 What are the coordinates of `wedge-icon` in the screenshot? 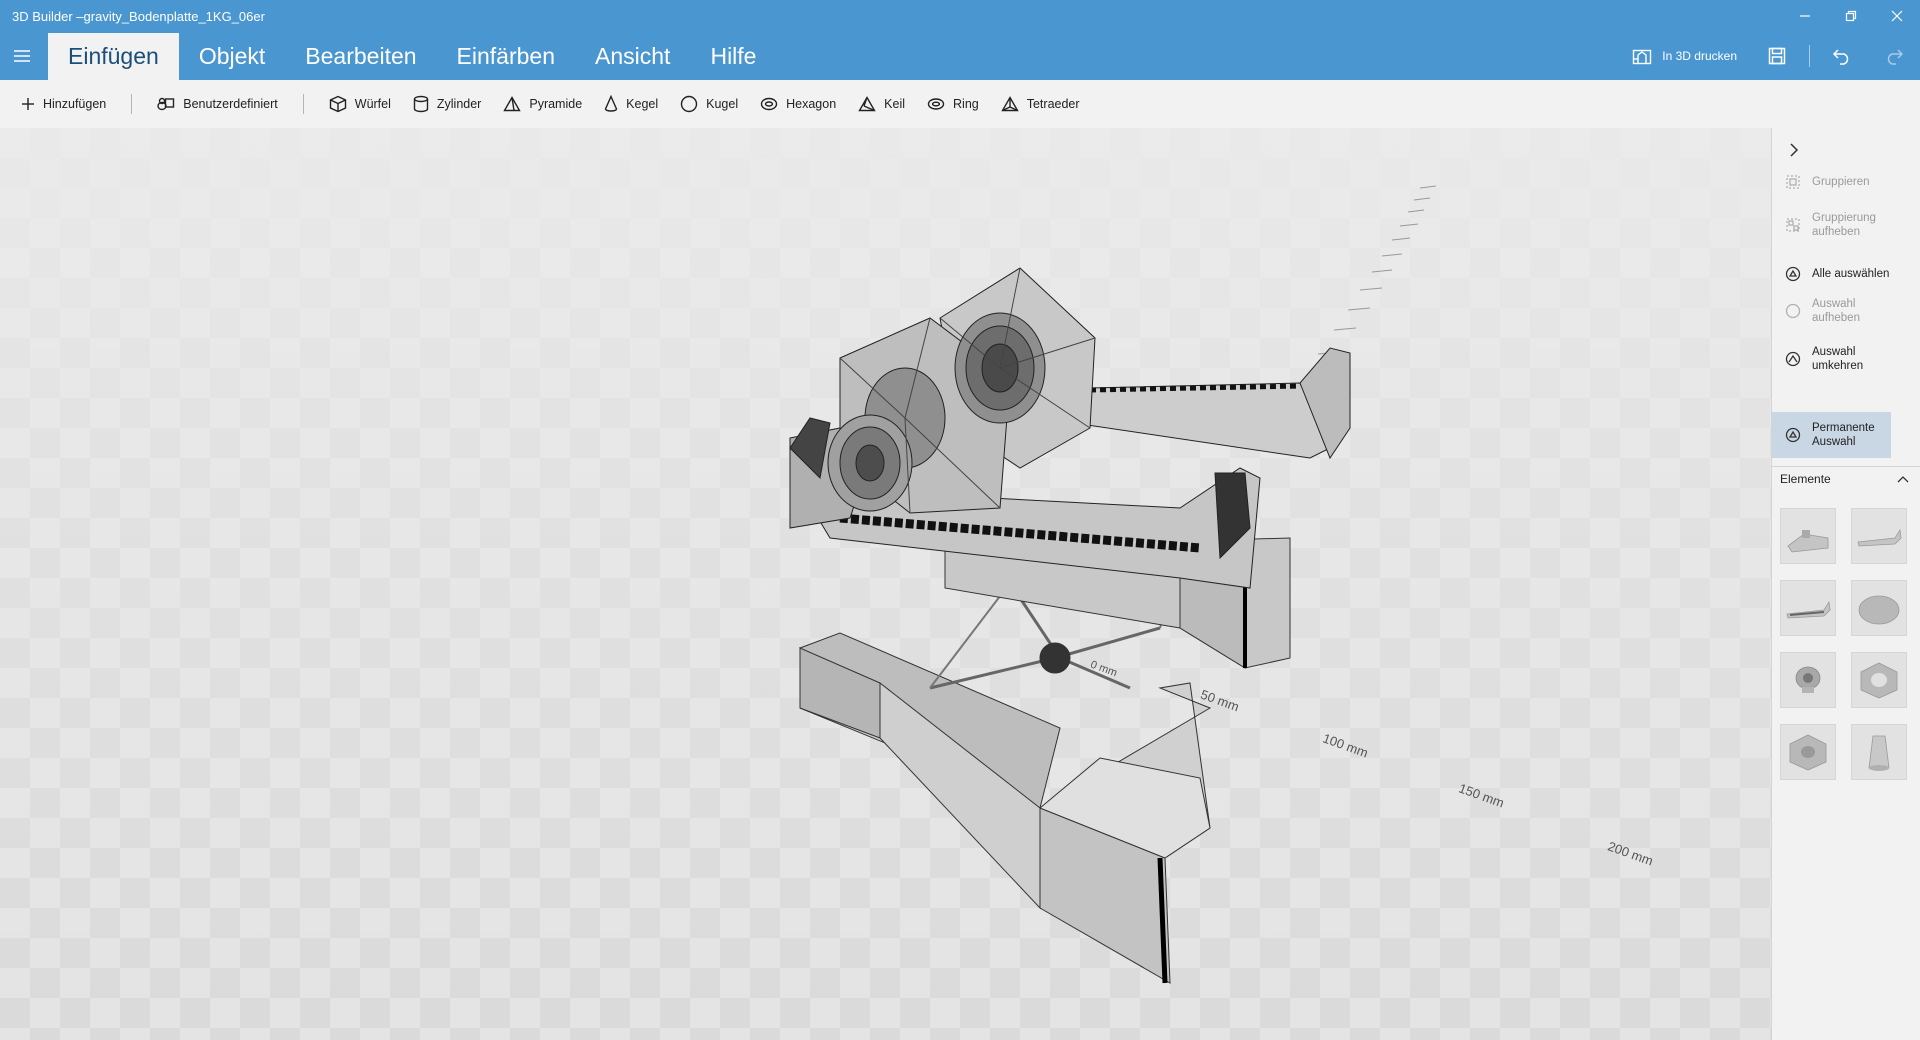 It's located at (867, 104).